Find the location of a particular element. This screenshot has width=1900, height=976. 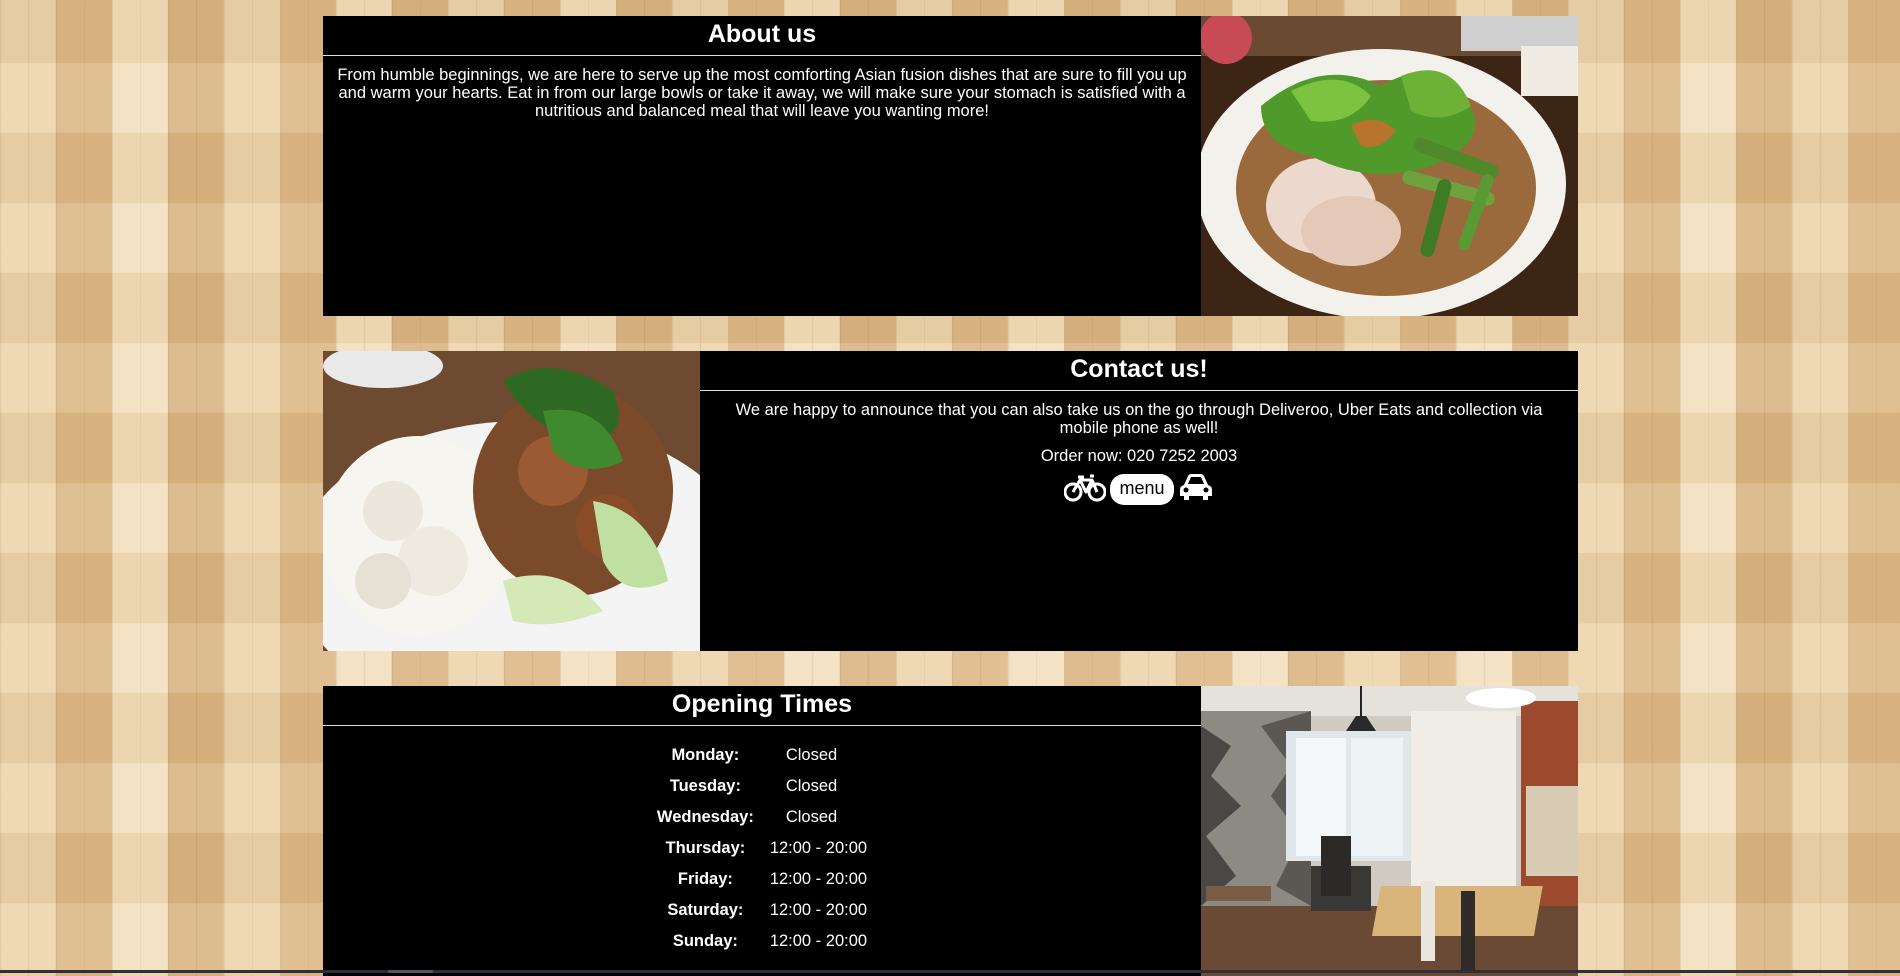

contact-title: Contact us! is located at coordinates (1139, 371).